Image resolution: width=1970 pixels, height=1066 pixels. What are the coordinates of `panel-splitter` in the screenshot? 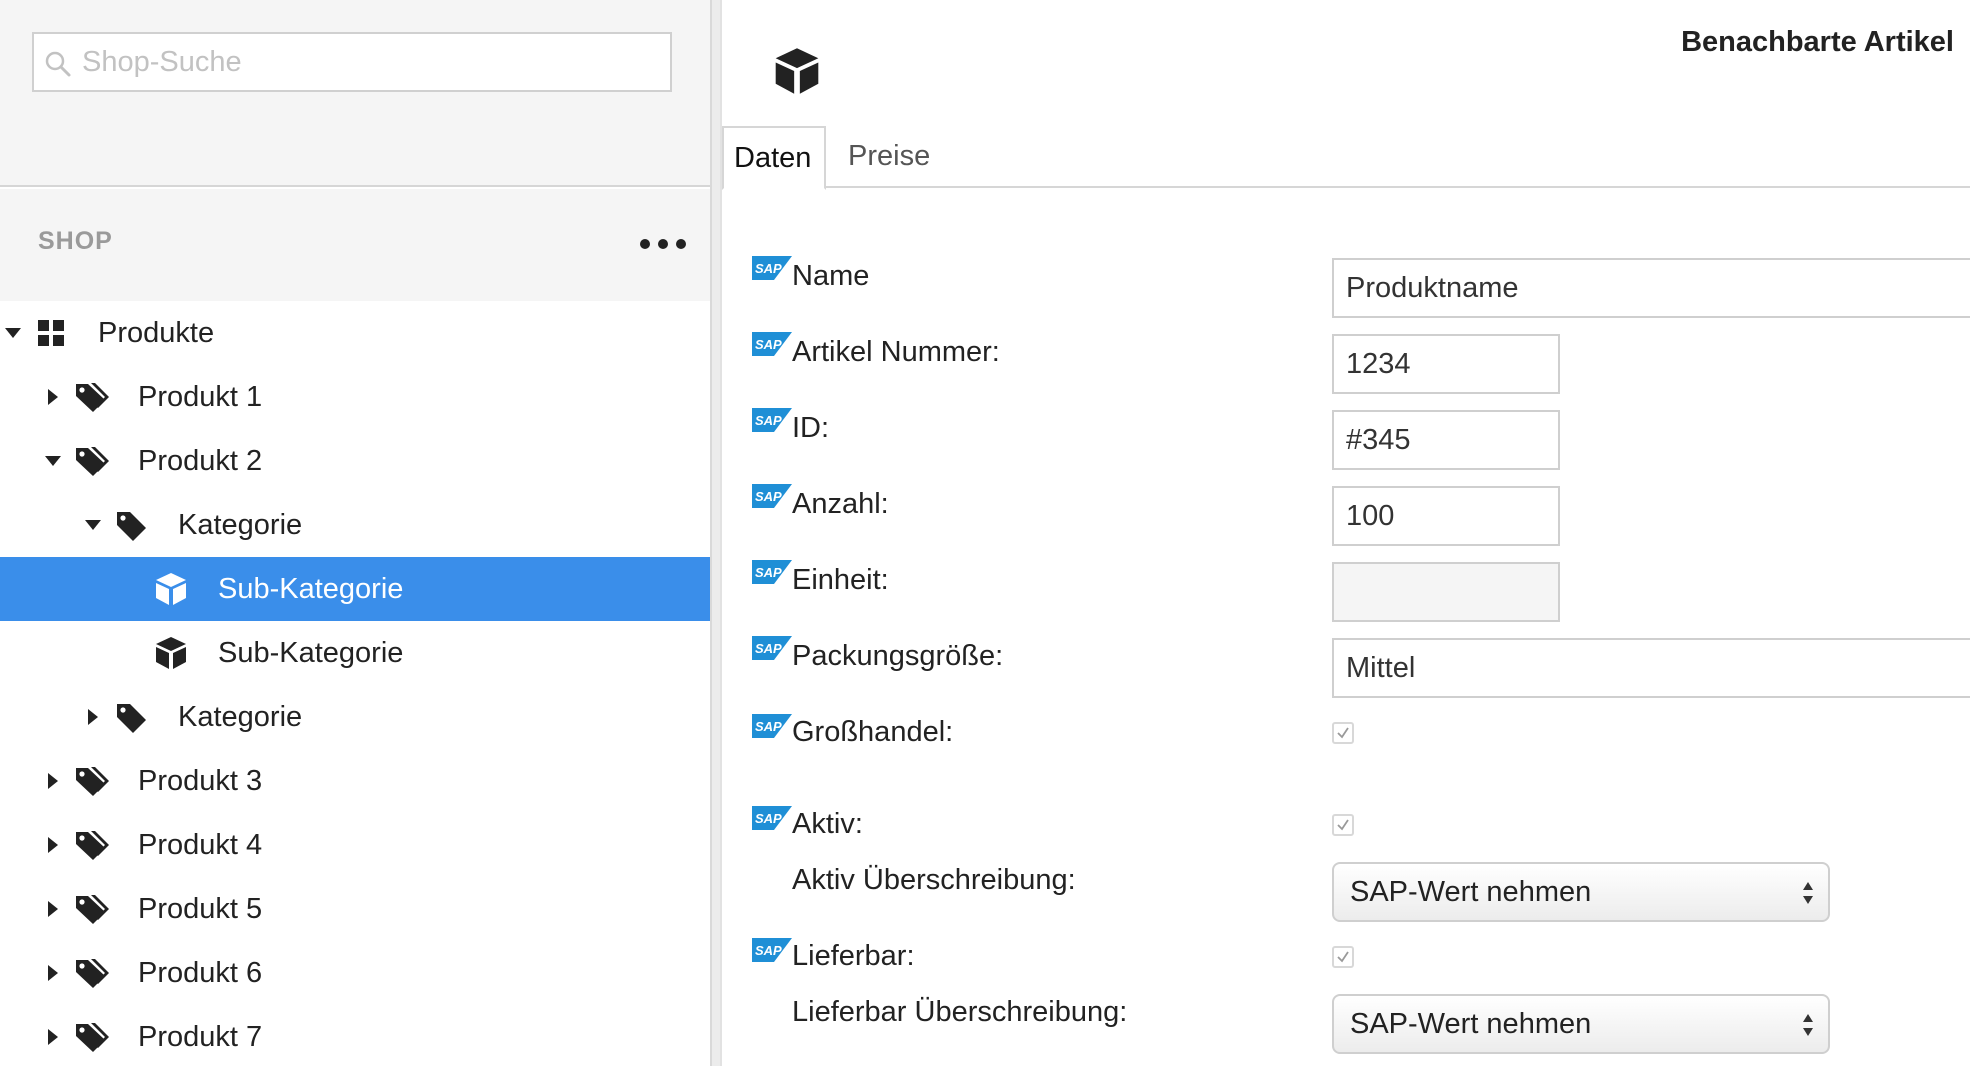 It's located at (716, 533).